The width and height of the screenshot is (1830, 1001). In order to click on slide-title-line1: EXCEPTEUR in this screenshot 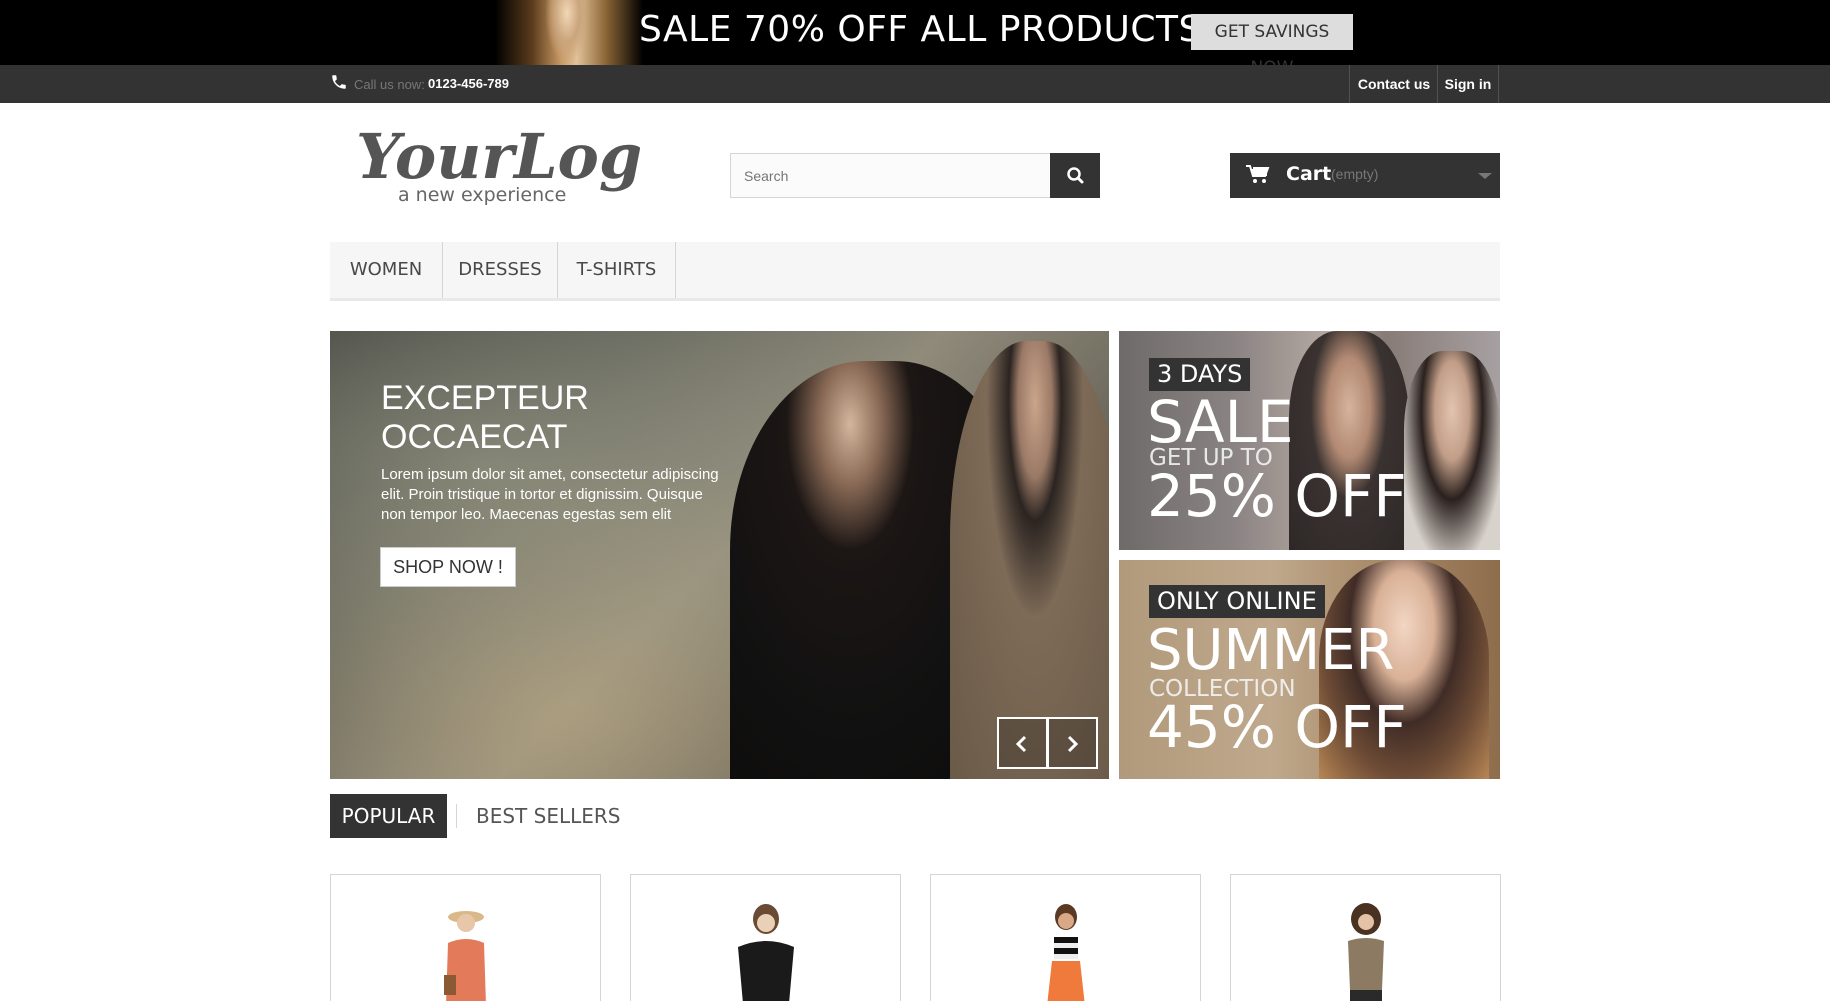, I will do `click(485, 398)`.